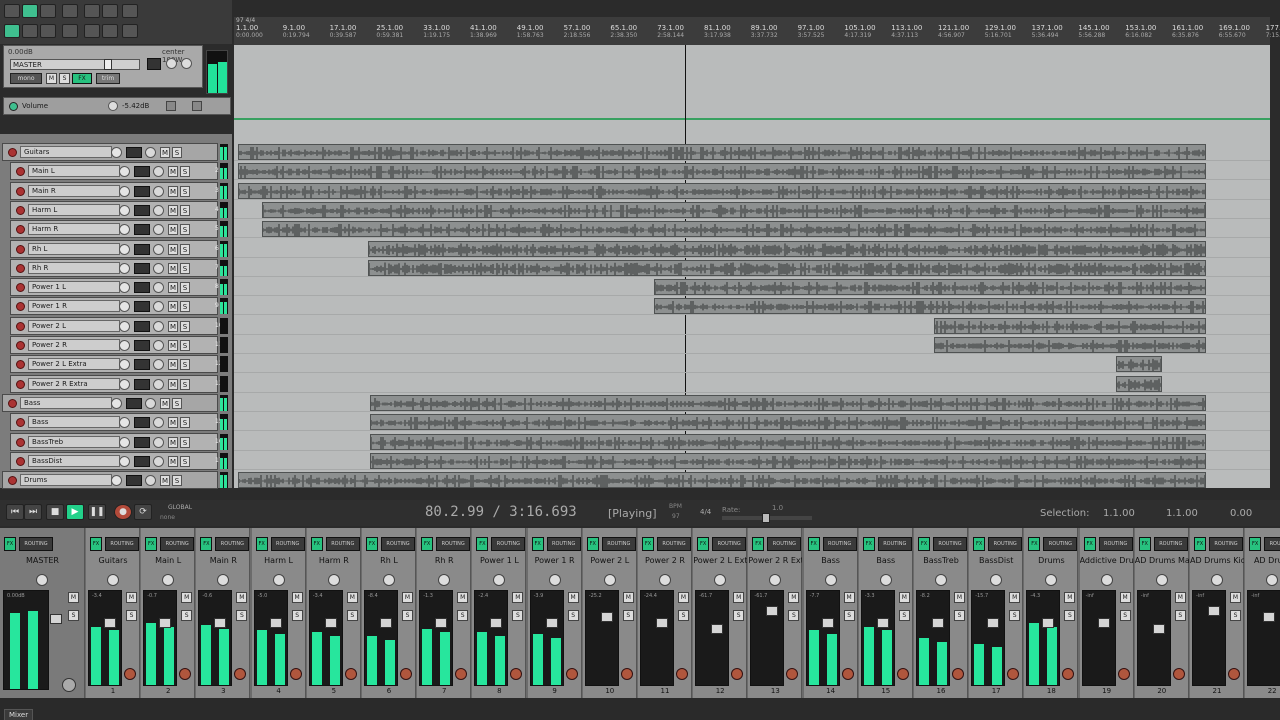  I want to click on track-header: BassTreb M S 16, so click(116, 441).